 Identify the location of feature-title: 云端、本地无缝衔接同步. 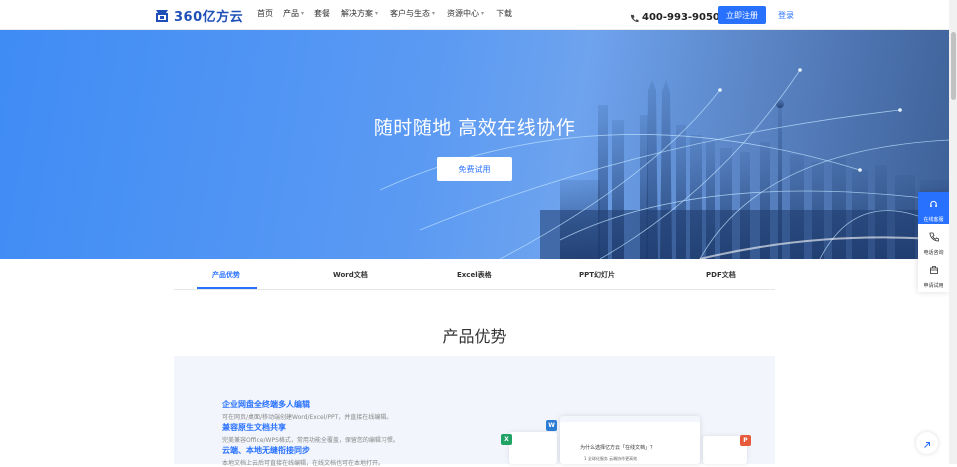
(266, 450).